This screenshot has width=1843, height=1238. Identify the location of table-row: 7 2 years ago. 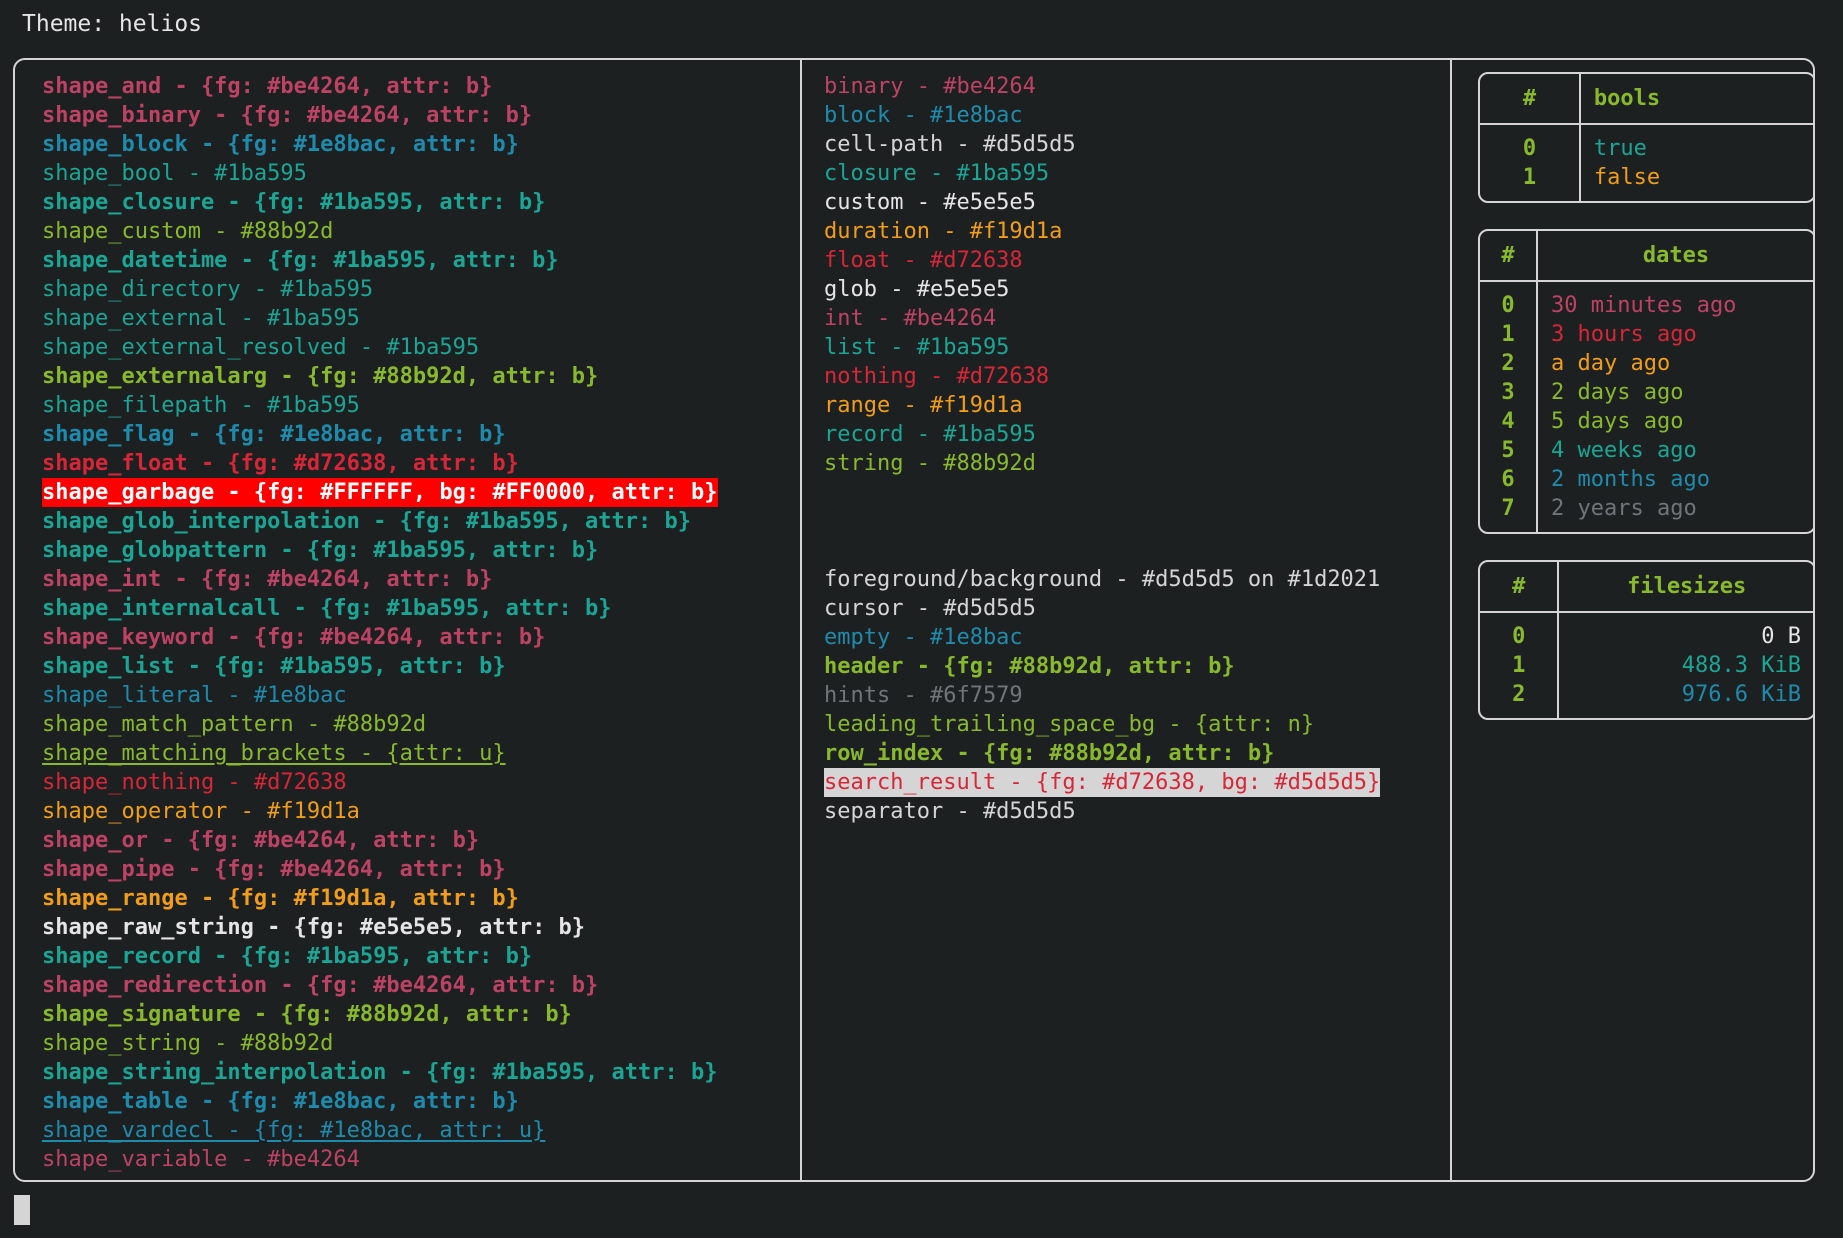
(1646, 513).